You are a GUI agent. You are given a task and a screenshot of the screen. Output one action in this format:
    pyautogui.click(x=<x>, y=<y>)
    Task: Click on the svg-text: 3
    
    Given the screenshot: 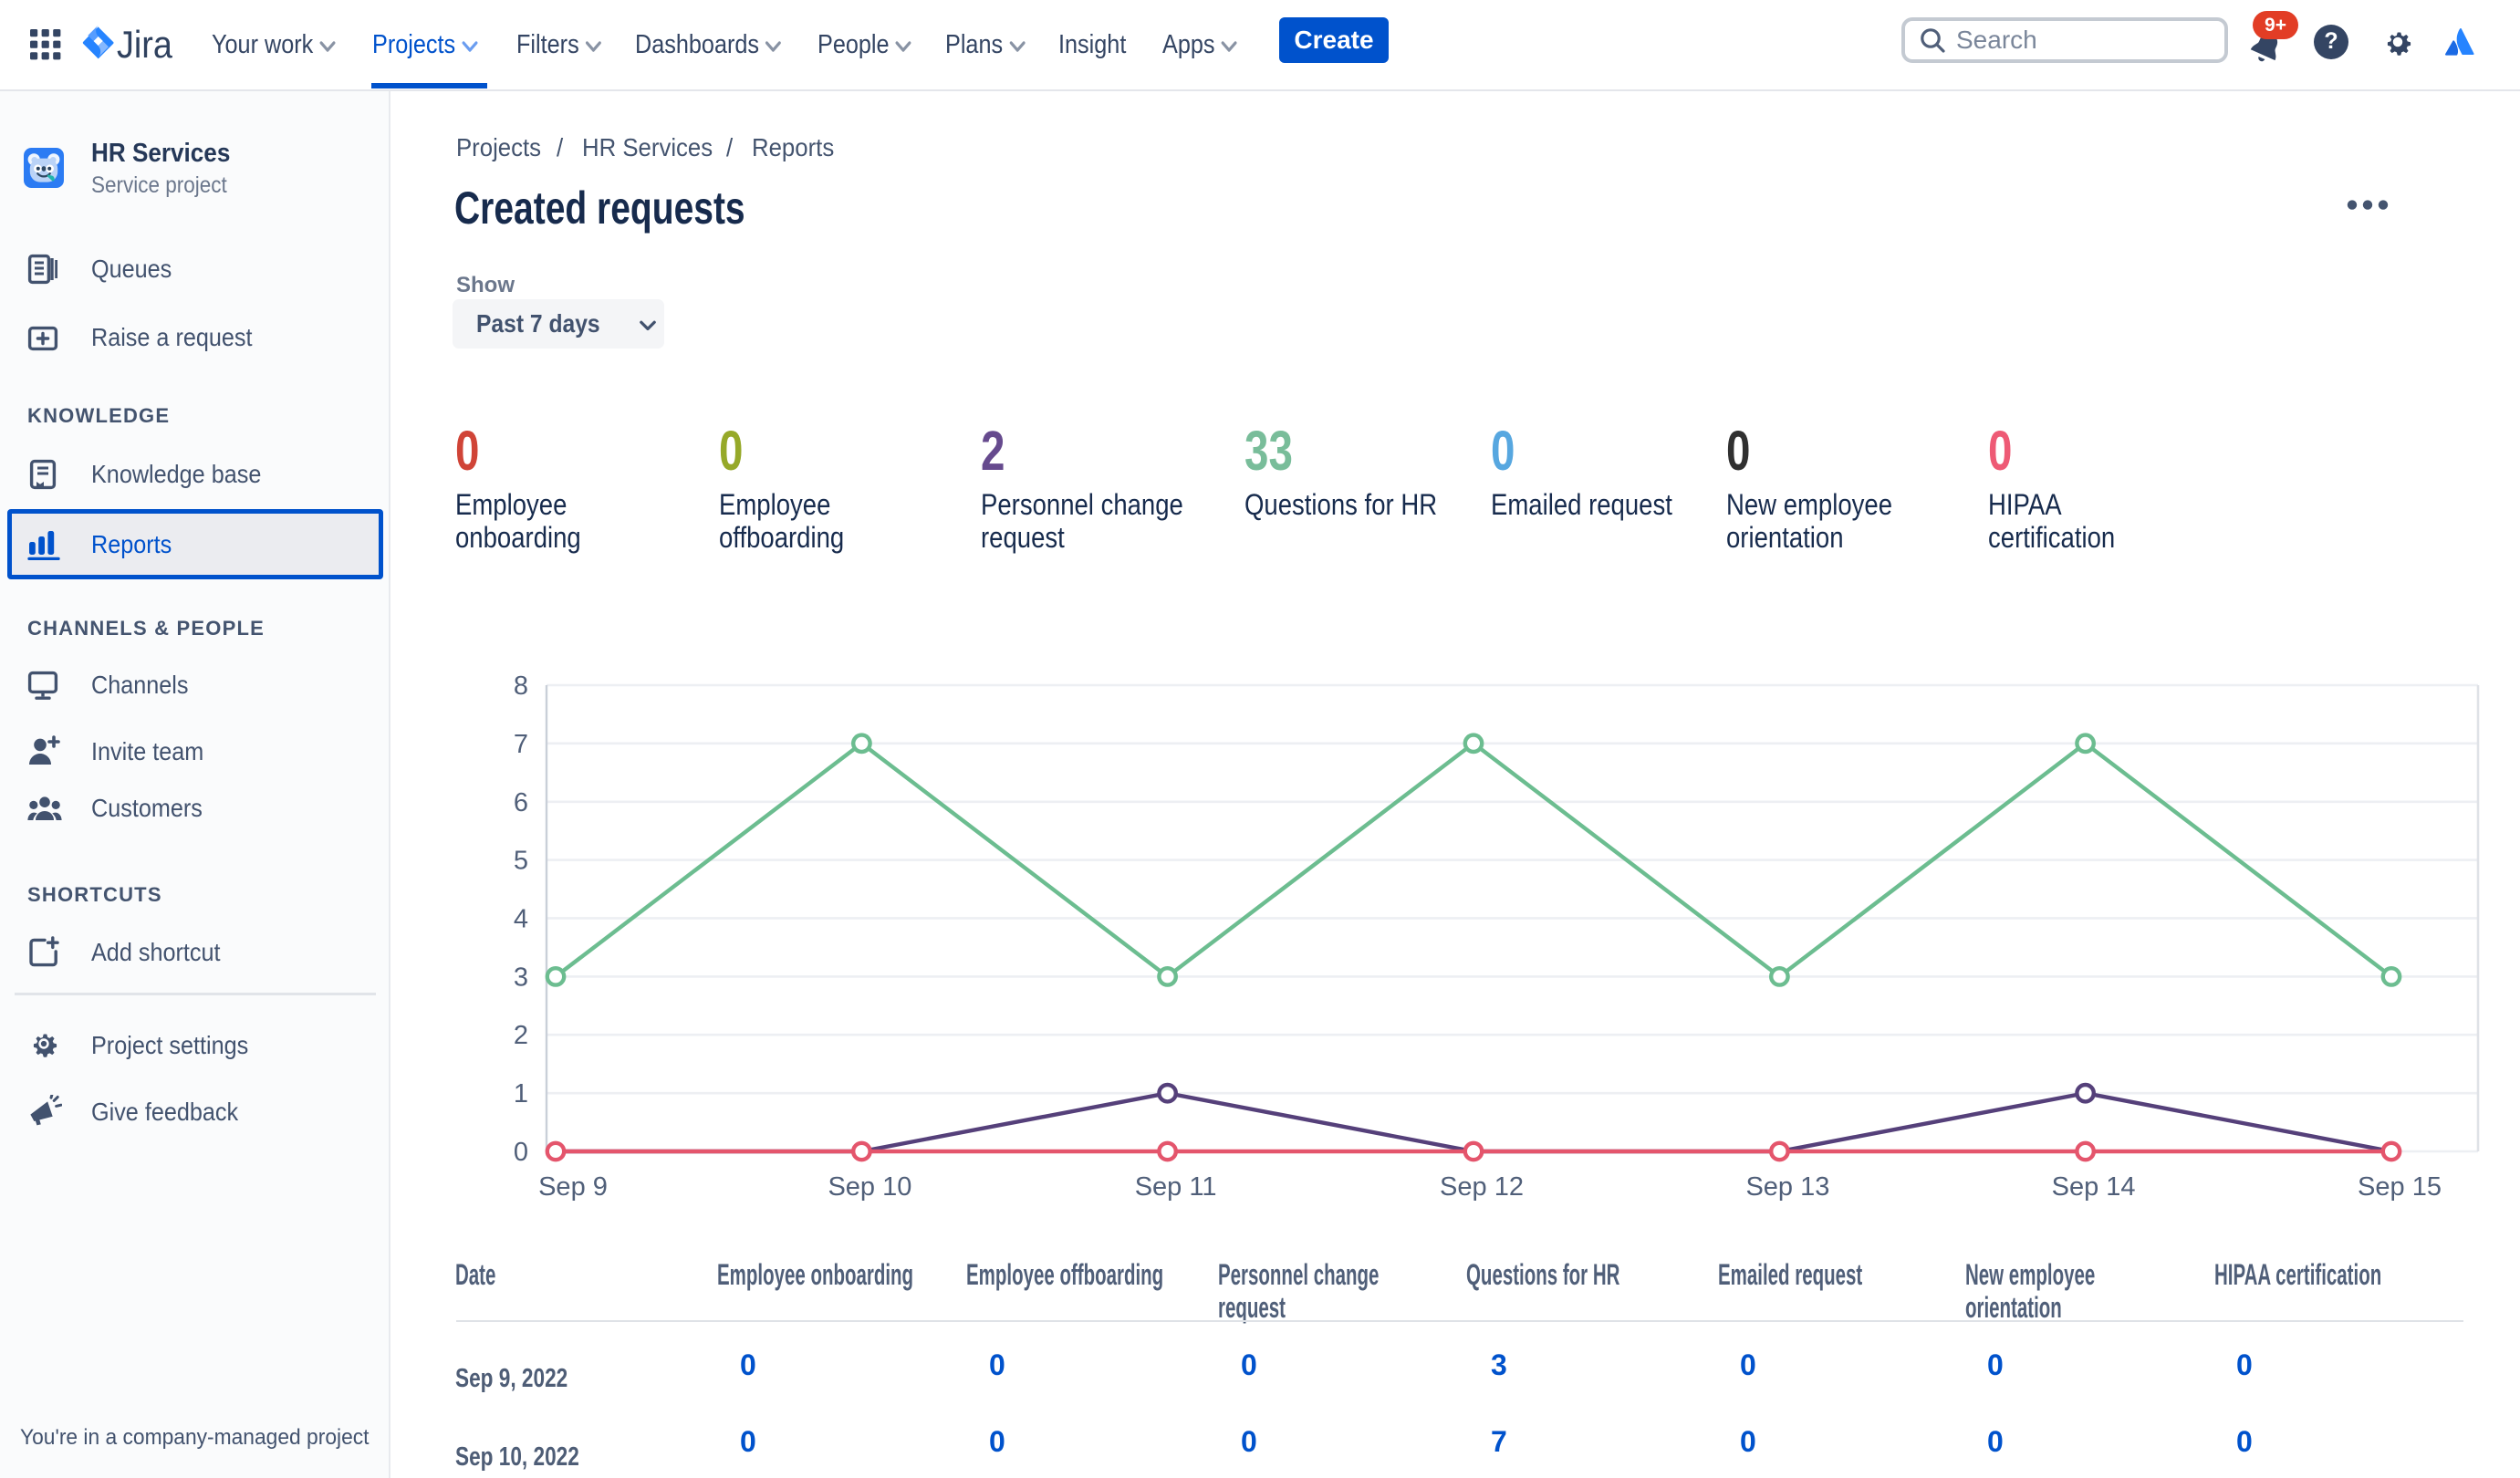 What is the action you would take?
    pyautogui.click(x=521, y=977)
    